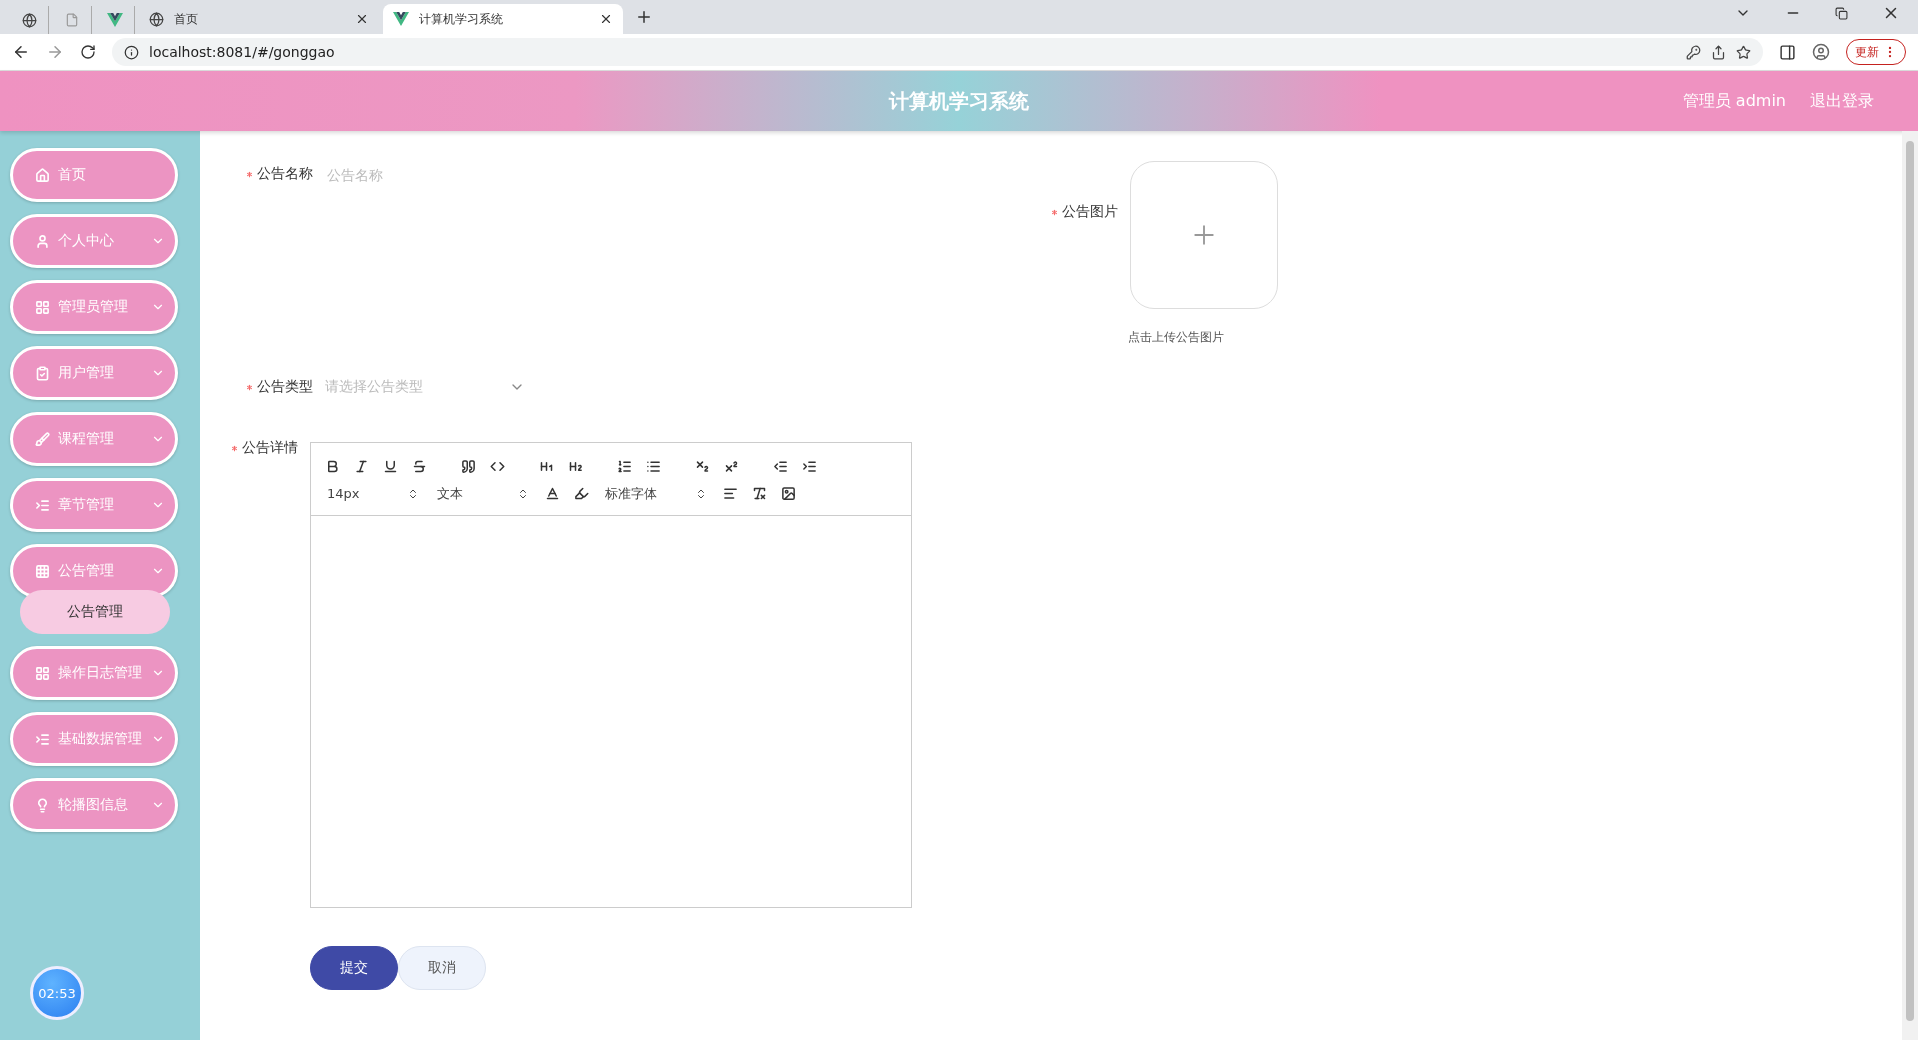  What do you see at coordinates (72, 20) in the screenshot?
I see `page-icon` at bounding box center [72, 20].